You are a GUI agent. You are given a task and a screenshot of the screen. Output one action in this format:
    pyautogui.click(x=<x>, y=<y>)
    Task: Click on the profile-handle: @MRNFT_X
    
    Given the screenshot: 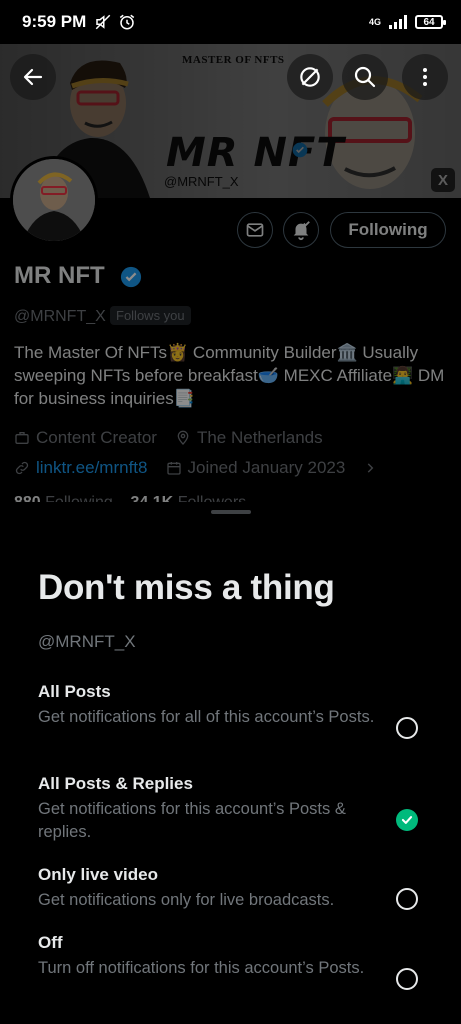 What is the action you would take?
    pyautogui.click(x=60, y=316)
    